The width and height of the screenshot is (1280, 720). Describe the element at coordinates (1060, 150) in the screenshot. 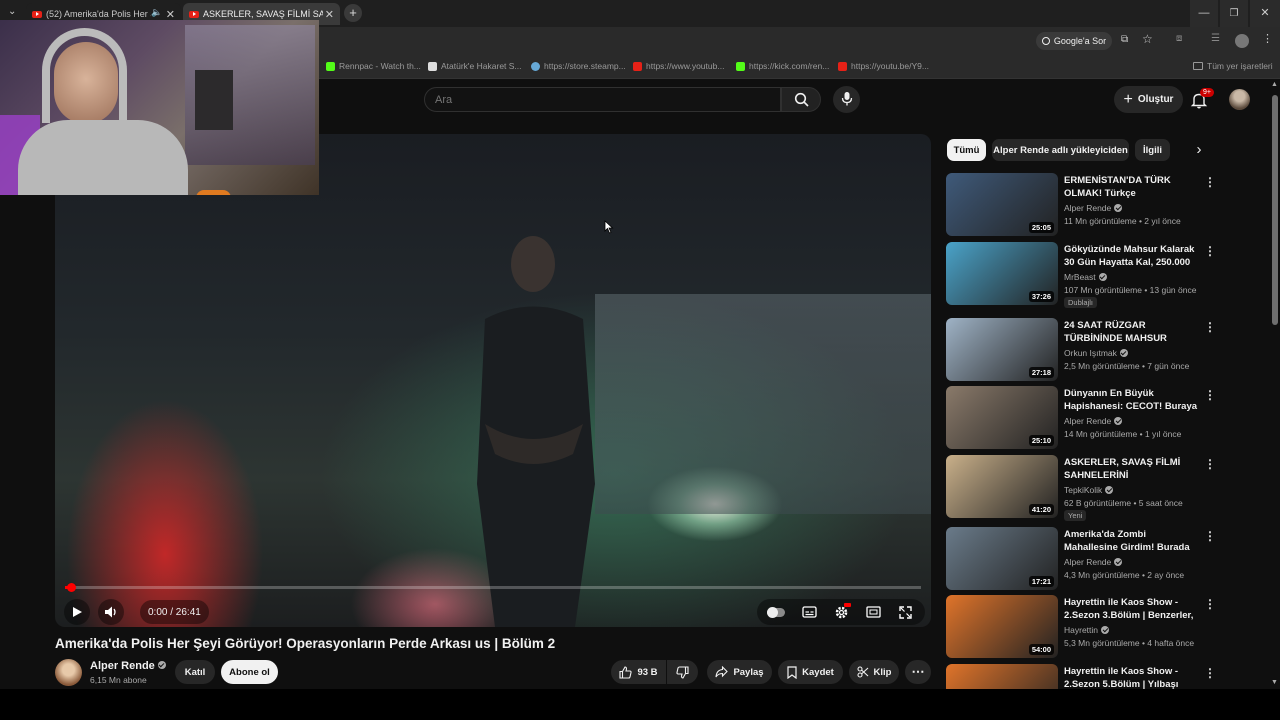

I see `chip-from-uploader: Alper Rende adlı yükleyiciden` at that location.